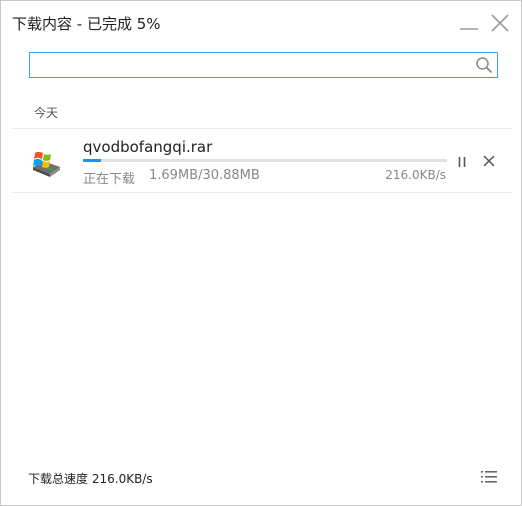  What do you see at coordinates (265, 160) in the screenshot?
I see `progress-bar` at bounding box center [265, 160].